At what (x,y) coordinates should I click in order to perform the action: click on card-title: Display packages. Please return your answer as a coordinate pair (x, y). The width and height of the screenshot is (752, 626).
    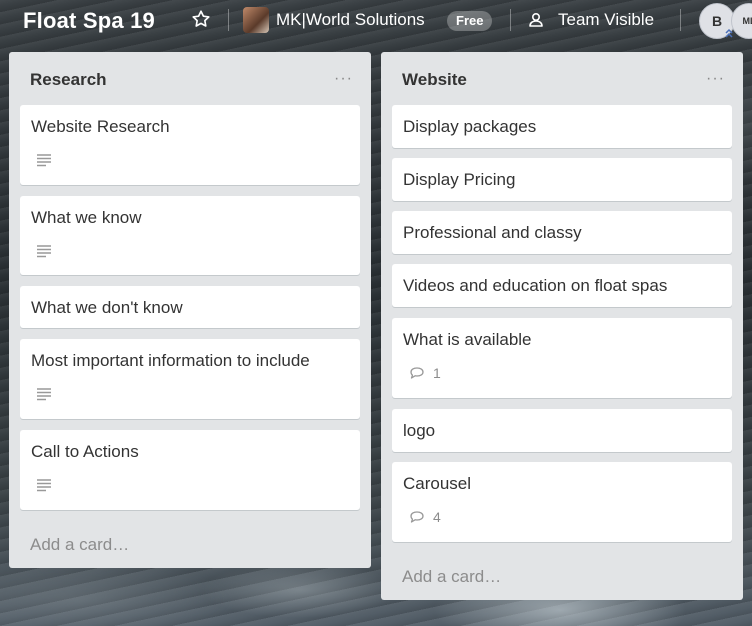
    Looking at the image, I should click on (470, 126).